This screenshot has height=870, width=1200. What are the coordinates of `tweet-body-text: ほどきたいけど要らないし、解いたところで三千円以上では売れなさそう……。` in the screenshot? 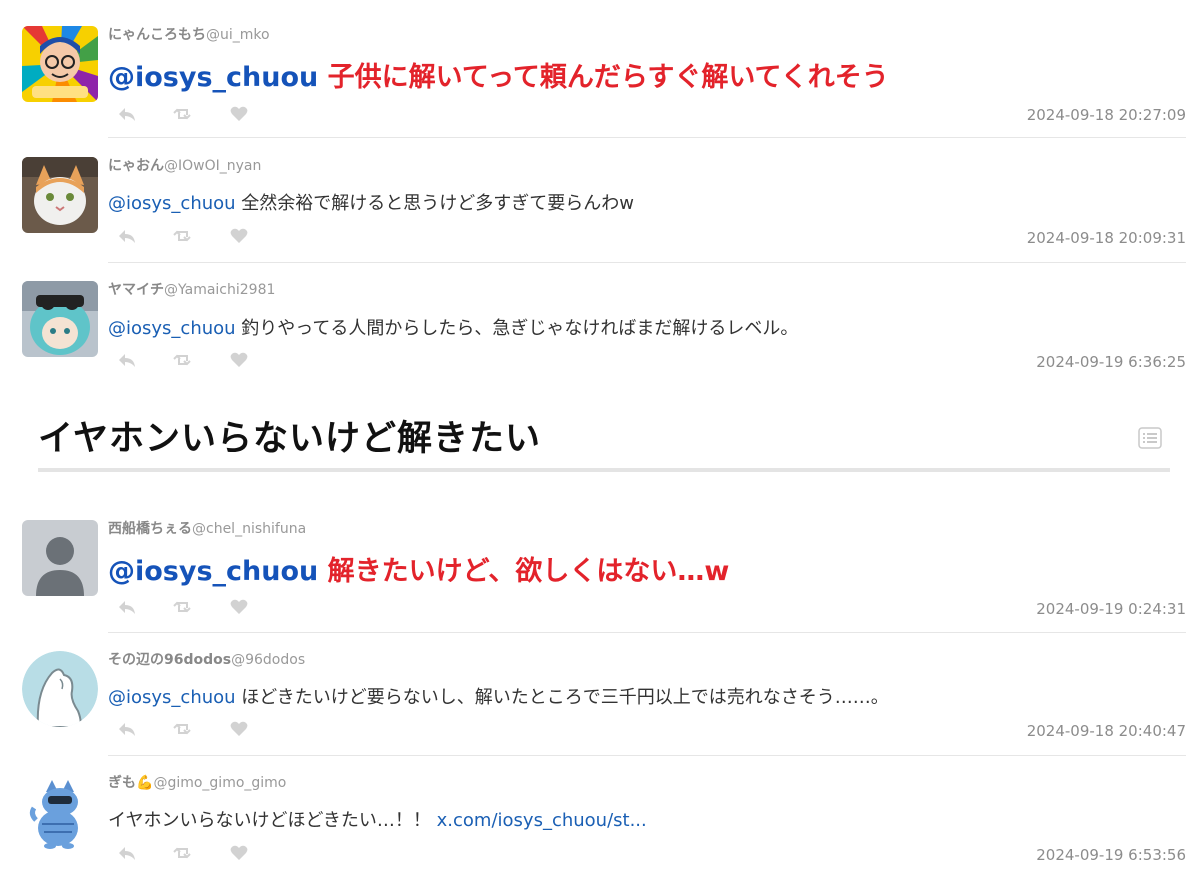 It's located at (562, 697).